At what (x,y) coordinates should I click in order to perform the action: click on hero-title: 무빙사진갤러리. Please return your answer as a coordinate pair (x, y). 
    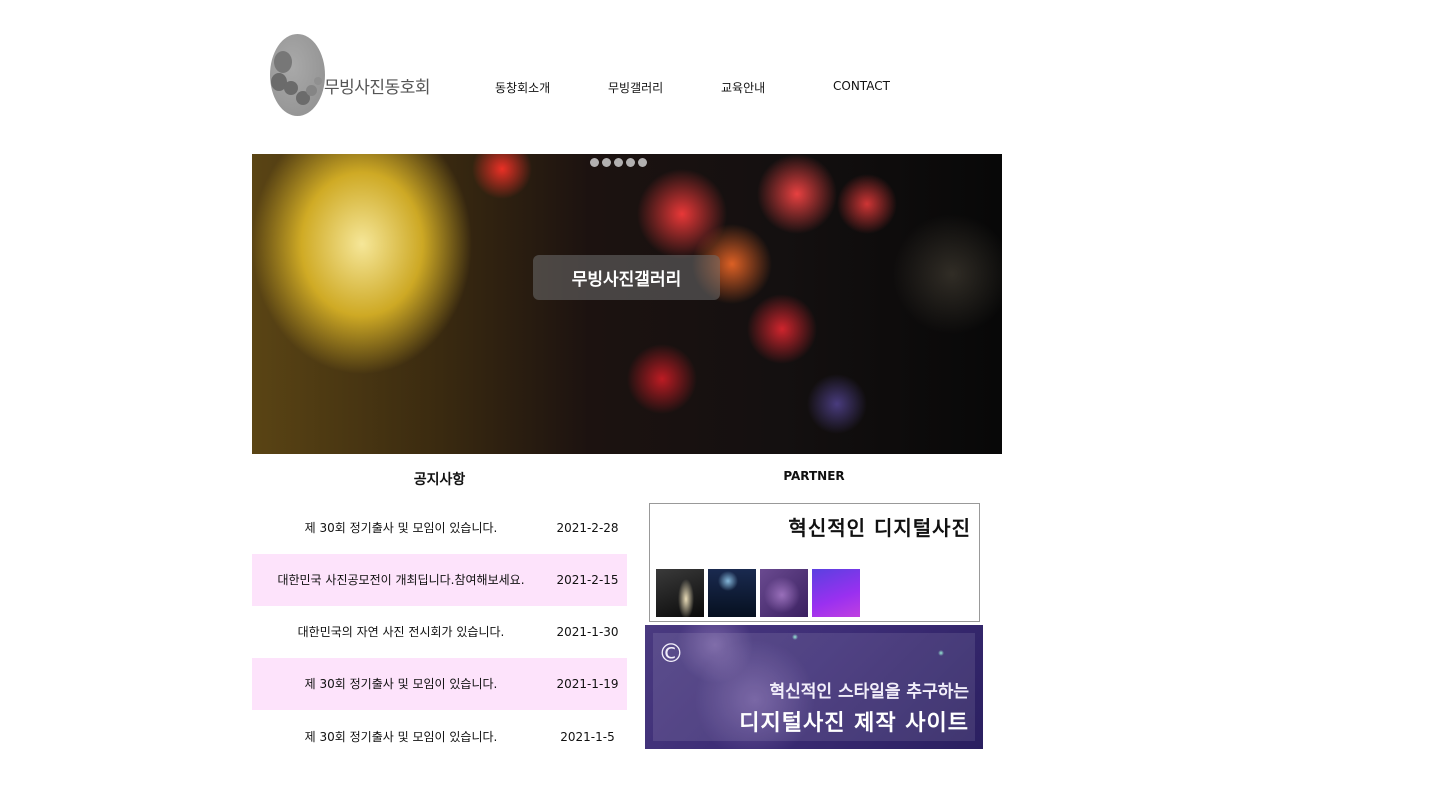
    Looking at the image, I should click on (626, 277).